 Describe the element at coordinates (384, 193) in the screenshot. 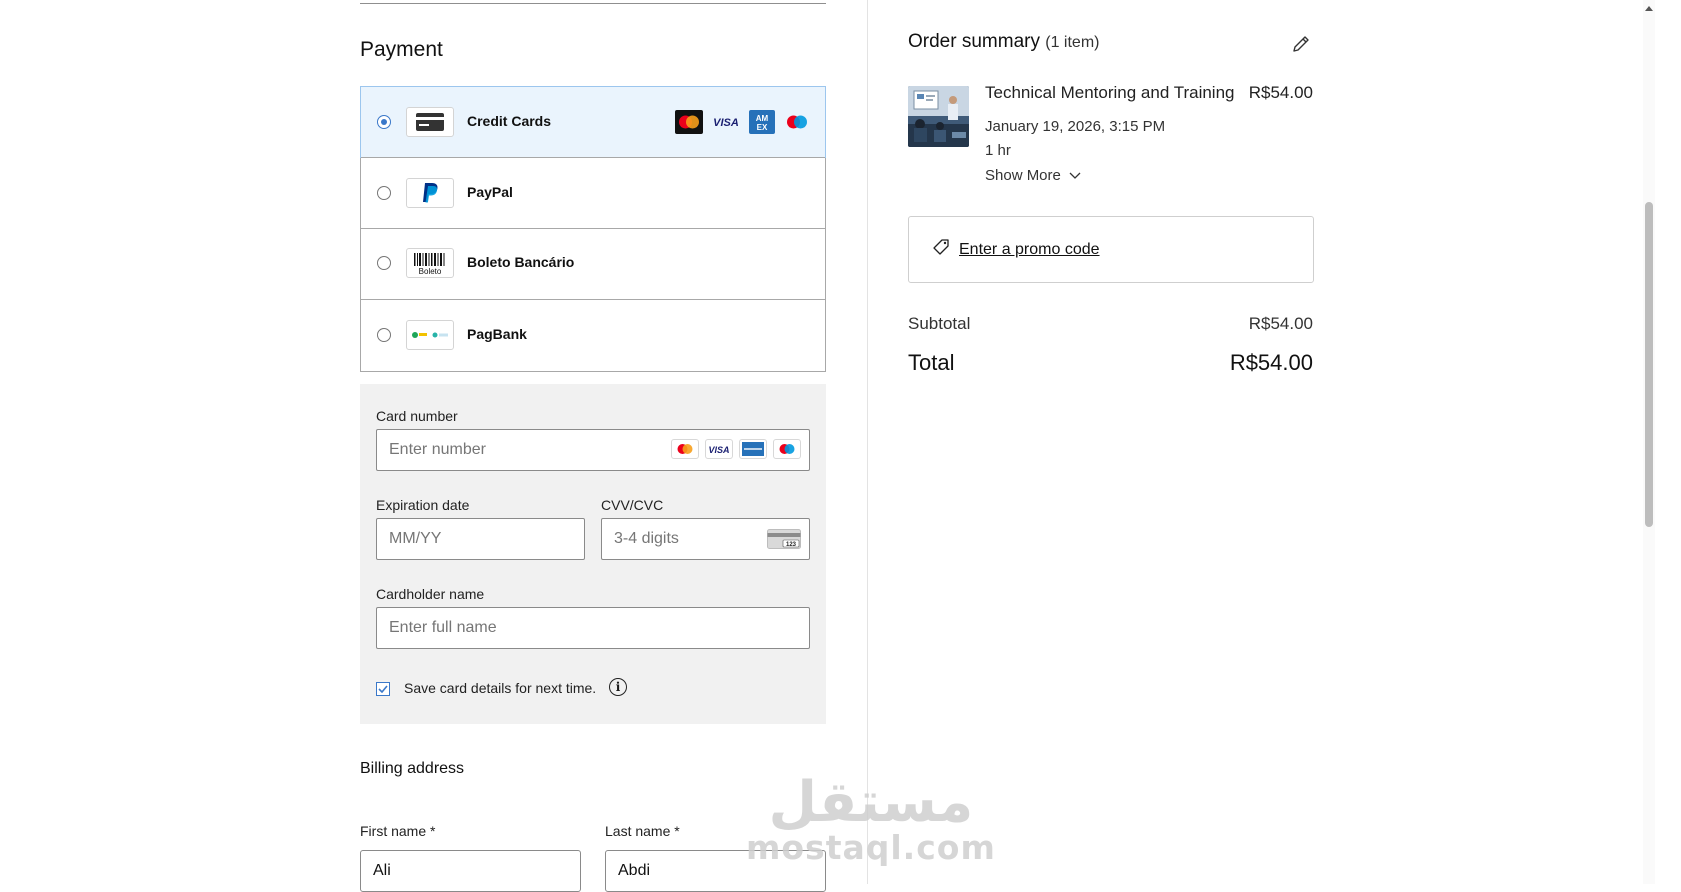

I see `radio-paypal` at that location.